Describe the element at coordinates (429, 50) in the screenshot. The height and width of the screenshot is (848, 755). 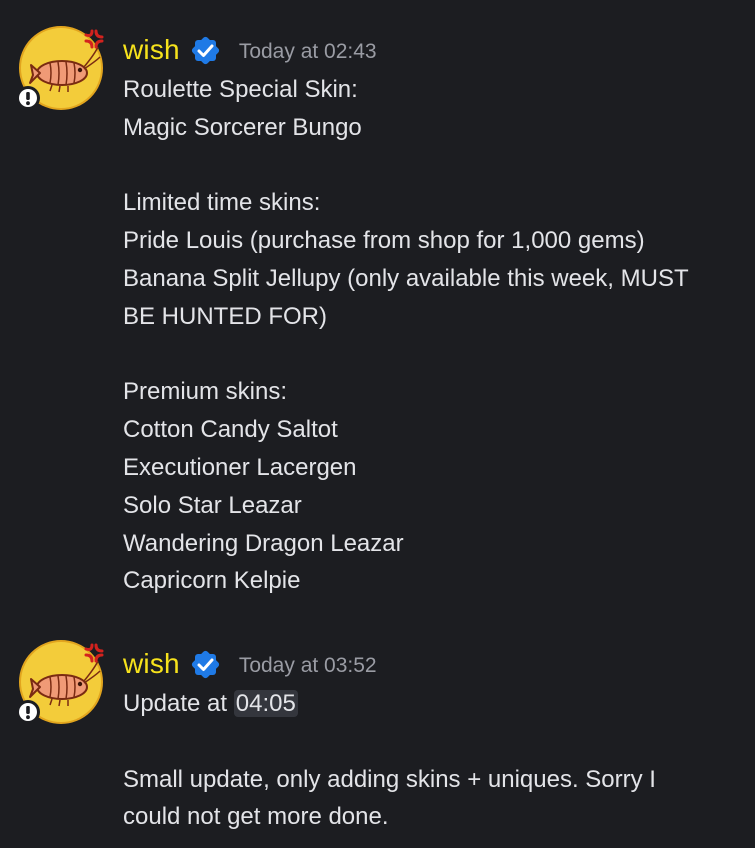
I see `message-header: wish Today at 02:43` at that location.